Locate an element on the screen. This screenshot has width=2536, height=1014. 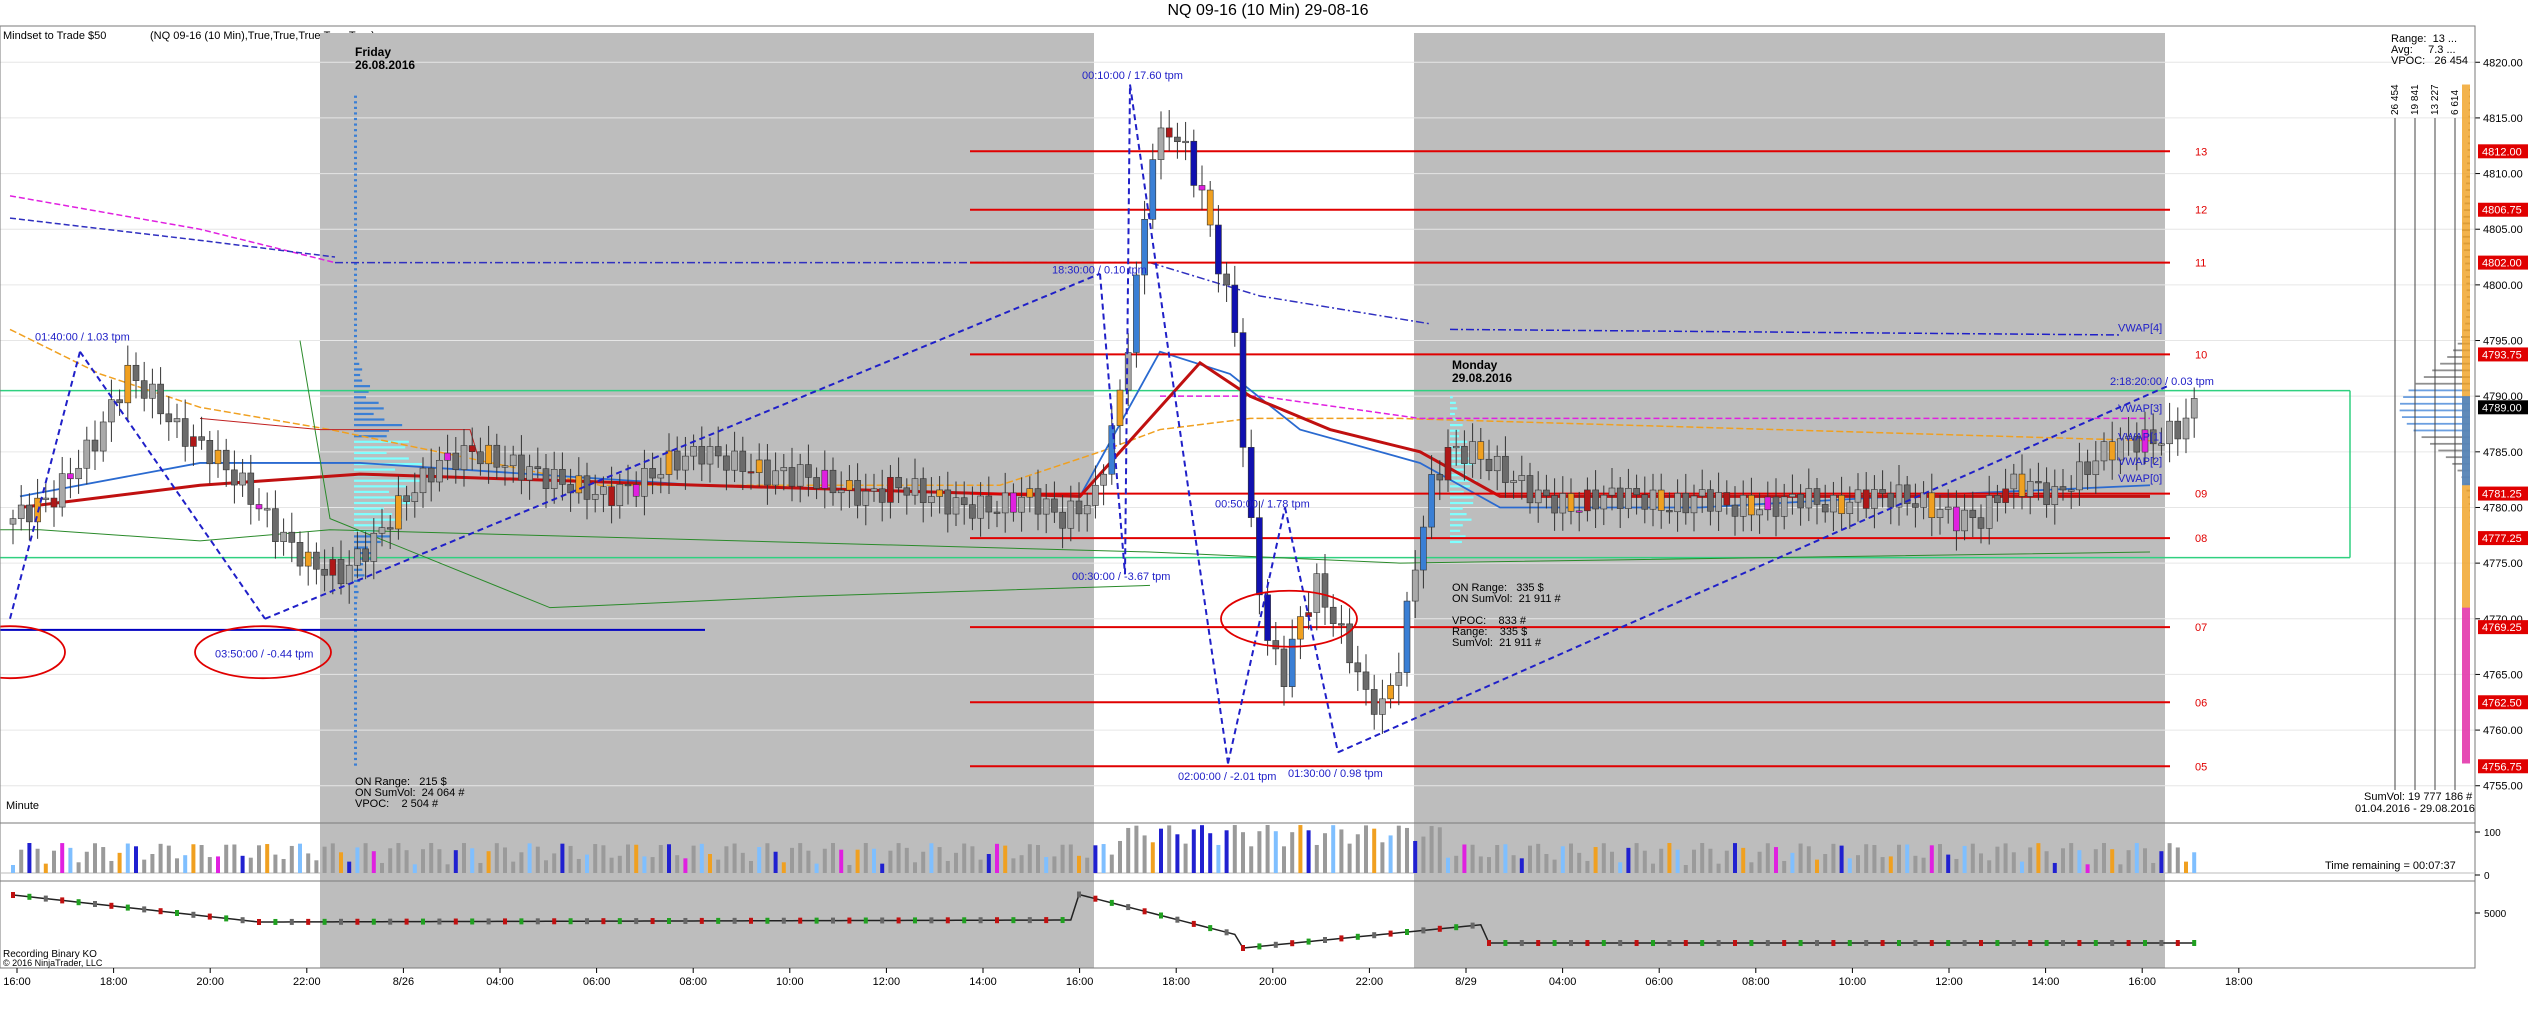
right-profile-bar is located at coordinates (2435, 417).